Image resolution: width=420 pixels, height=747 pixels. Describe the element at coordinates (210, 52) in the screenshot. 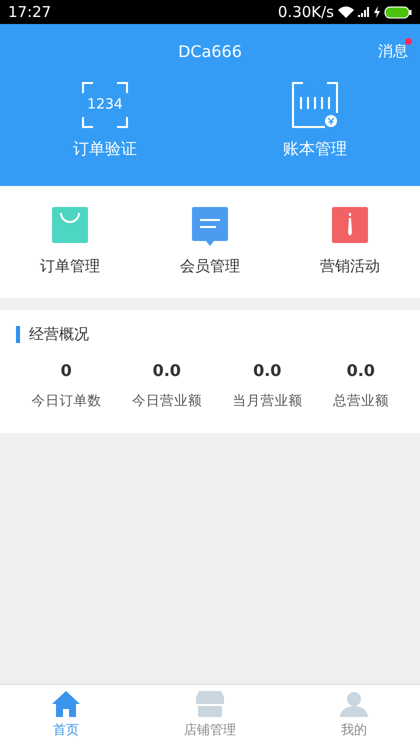

I see `header-title: DCa666` at that location.